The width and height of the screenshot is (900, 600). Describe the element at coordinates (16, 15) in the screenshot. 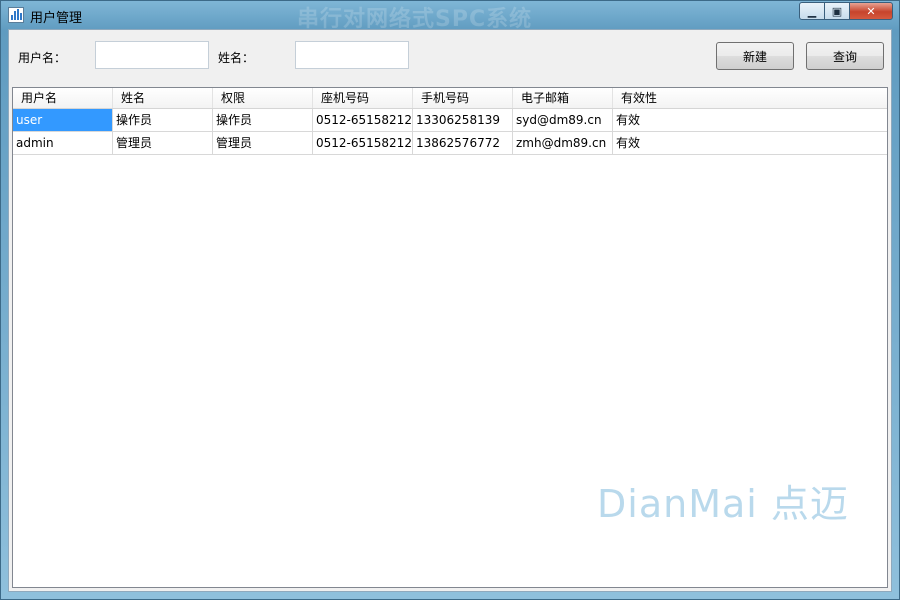

I see `chart-app-icon` at that location.